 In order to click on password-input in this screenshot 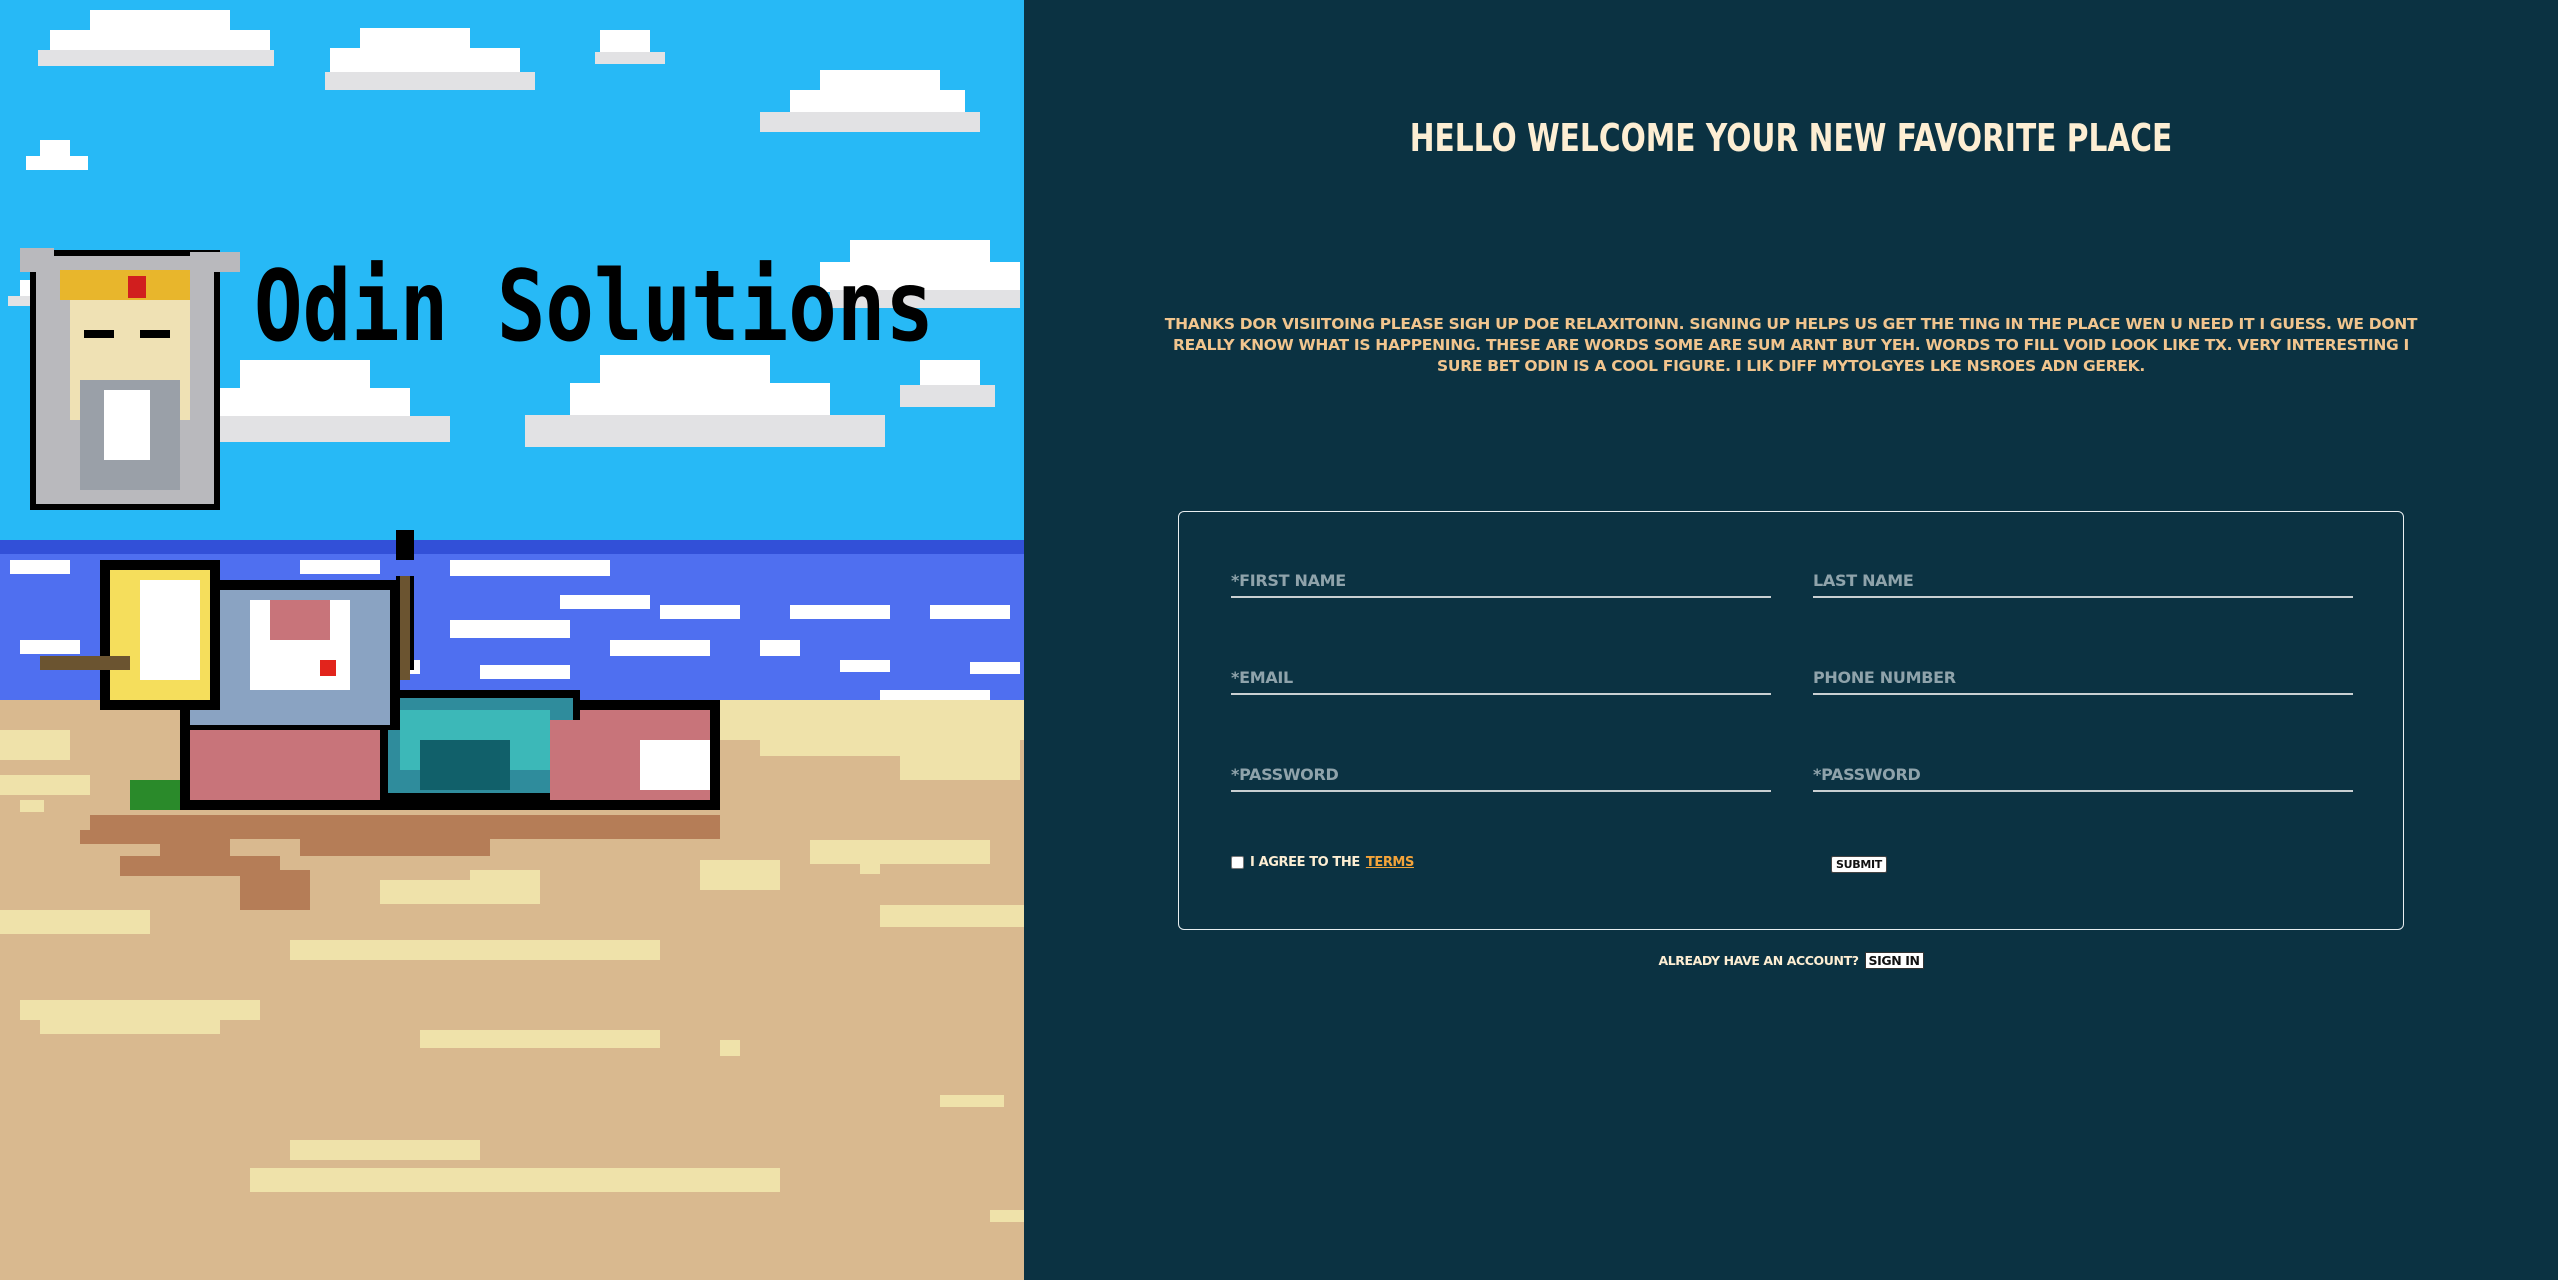, I will do `click(1501, 774)`.